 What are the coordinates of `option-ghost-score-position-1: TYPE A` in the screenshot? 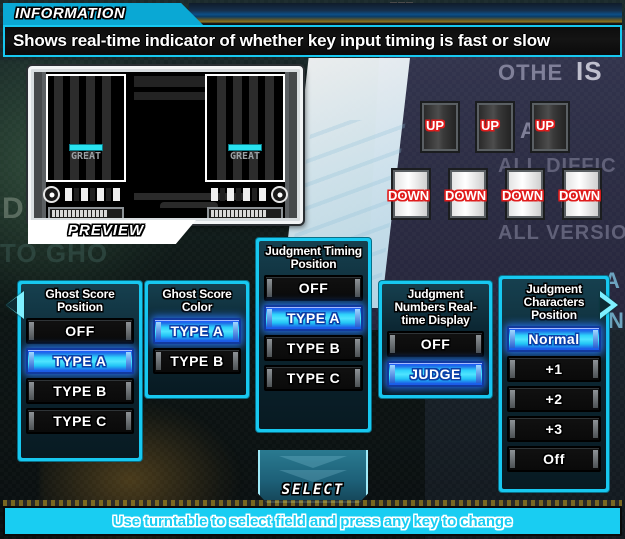 It's located at (80, 361).